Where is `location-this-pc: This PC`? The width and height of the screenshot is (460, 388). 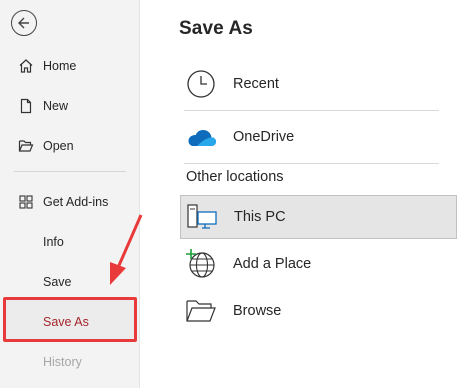 location-this-pc: This PC is located at coordinates (318, 217).